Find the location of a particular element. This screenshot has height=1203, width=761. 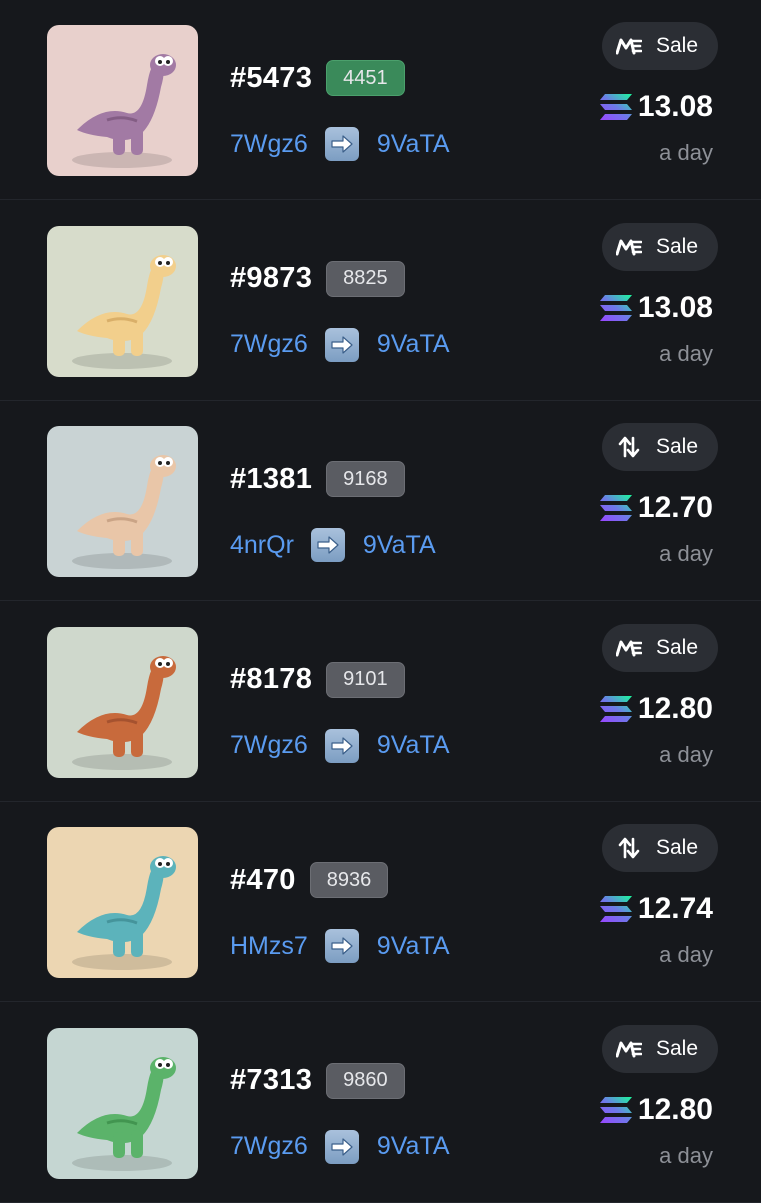

token-id: #9873 is located at coordinates (271, 278).